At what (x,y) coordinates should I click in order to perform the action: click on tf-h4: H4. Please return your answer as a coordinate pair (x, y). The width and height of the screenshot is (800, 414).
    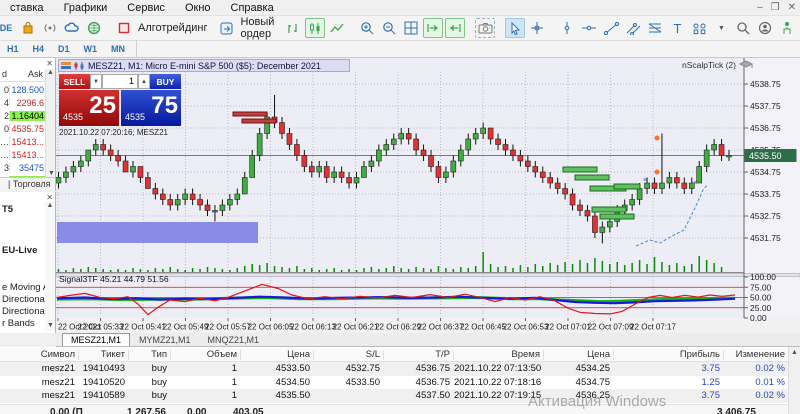
    Looking at the image, I should click on (39, 49).